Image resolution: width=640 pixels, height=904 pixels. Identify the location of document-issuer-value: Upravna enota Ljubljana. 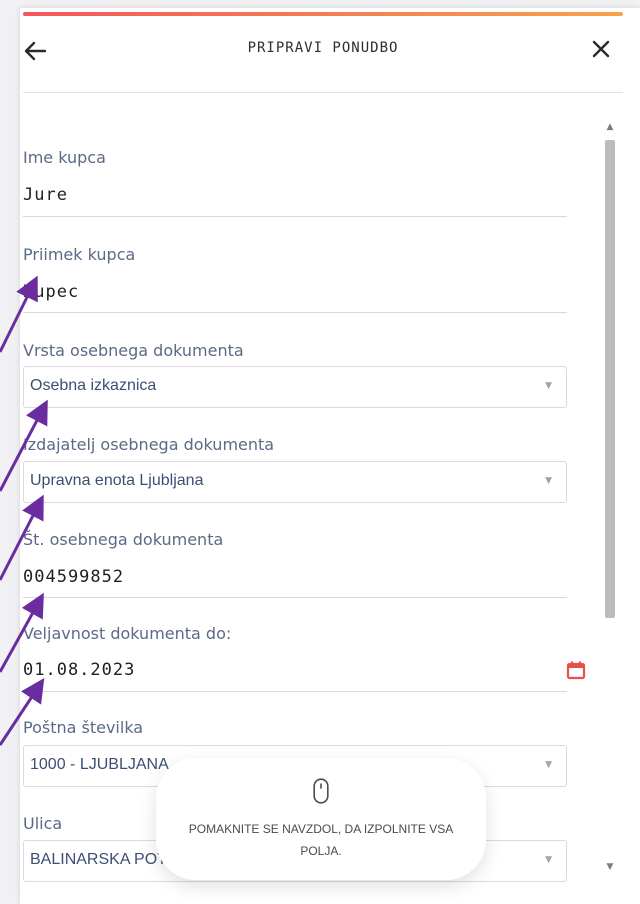
(117, 480).